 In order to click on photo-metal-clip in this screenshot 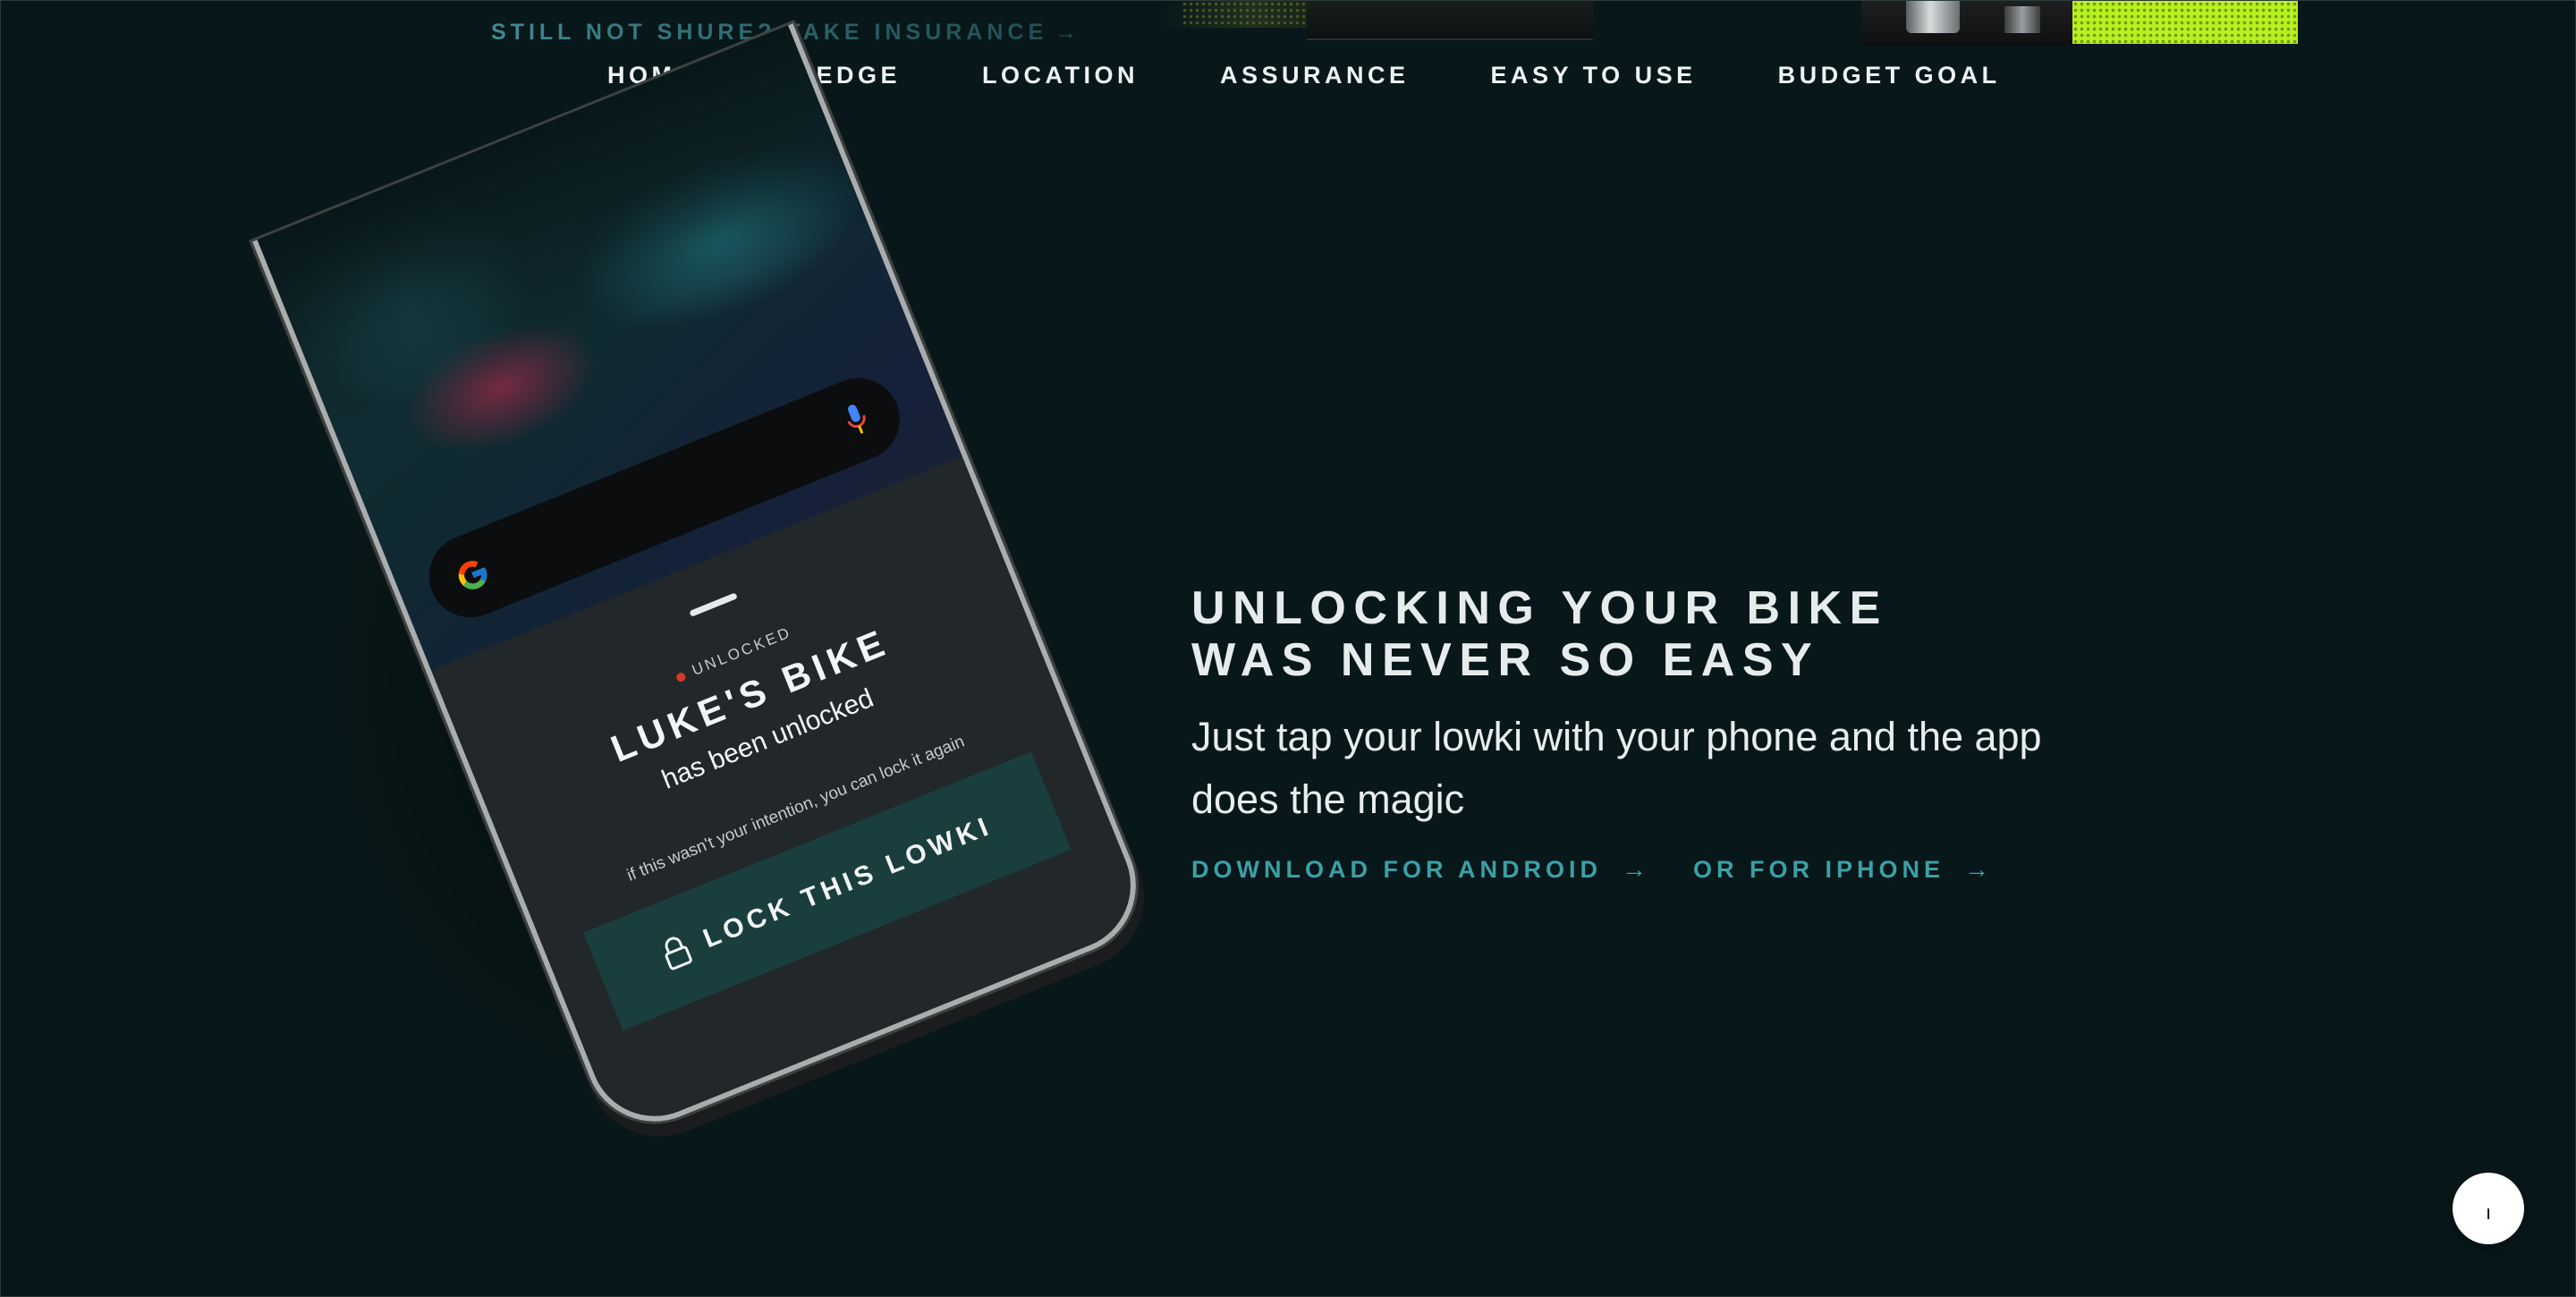, I will do `click(2022, 19)`.